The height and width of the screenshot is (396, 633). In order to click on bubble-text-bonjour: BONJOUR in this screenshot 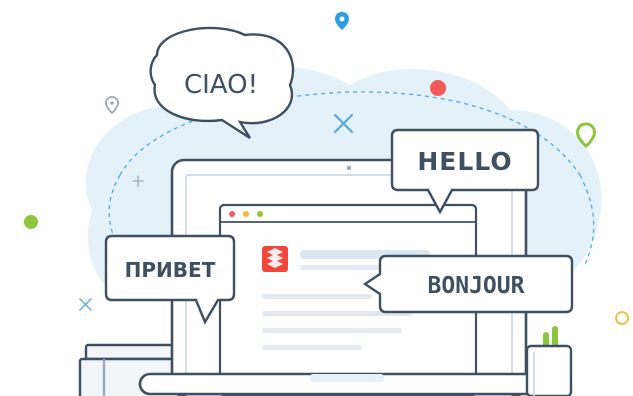, I will do `click(476, 286)`.